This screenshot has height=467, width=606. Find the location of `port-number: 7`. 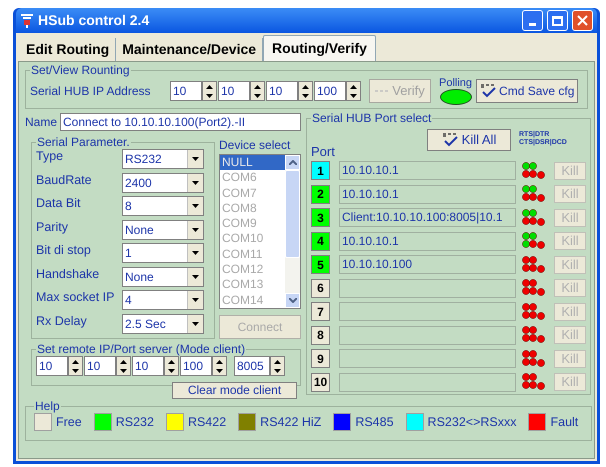

port-number: 7 is located at coordinates (320, 311).